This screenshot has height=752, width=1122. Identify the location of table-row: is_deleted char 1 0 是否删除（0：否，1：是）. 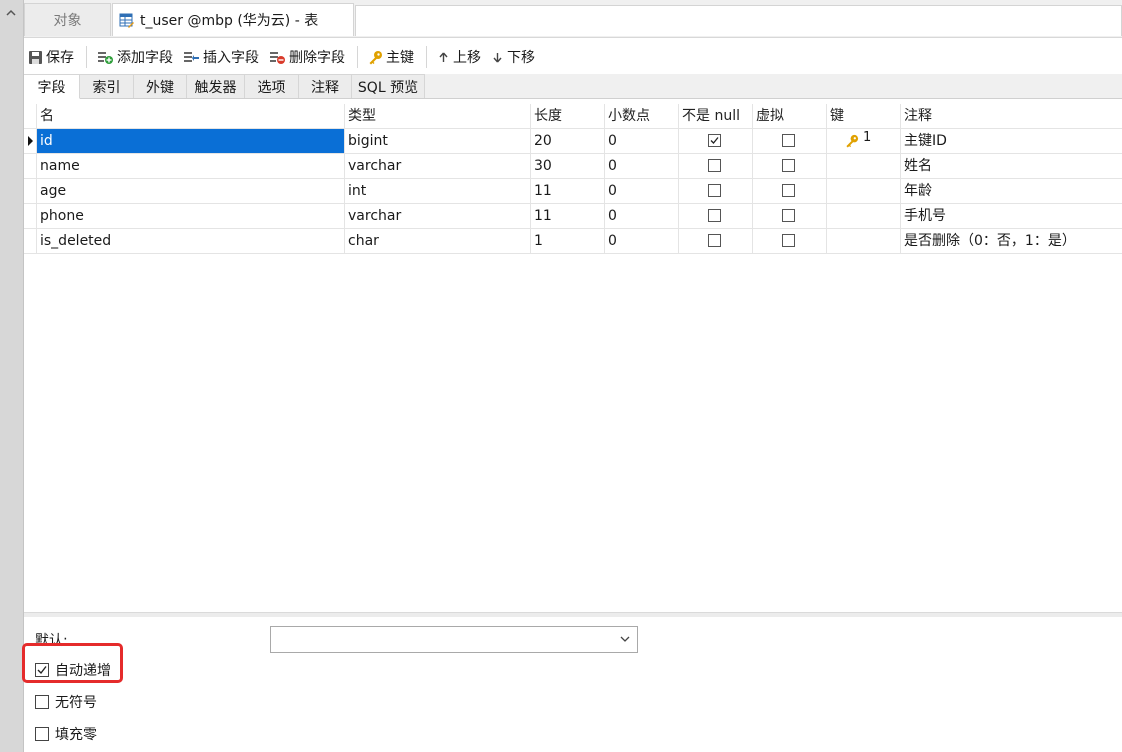
(573, 241).